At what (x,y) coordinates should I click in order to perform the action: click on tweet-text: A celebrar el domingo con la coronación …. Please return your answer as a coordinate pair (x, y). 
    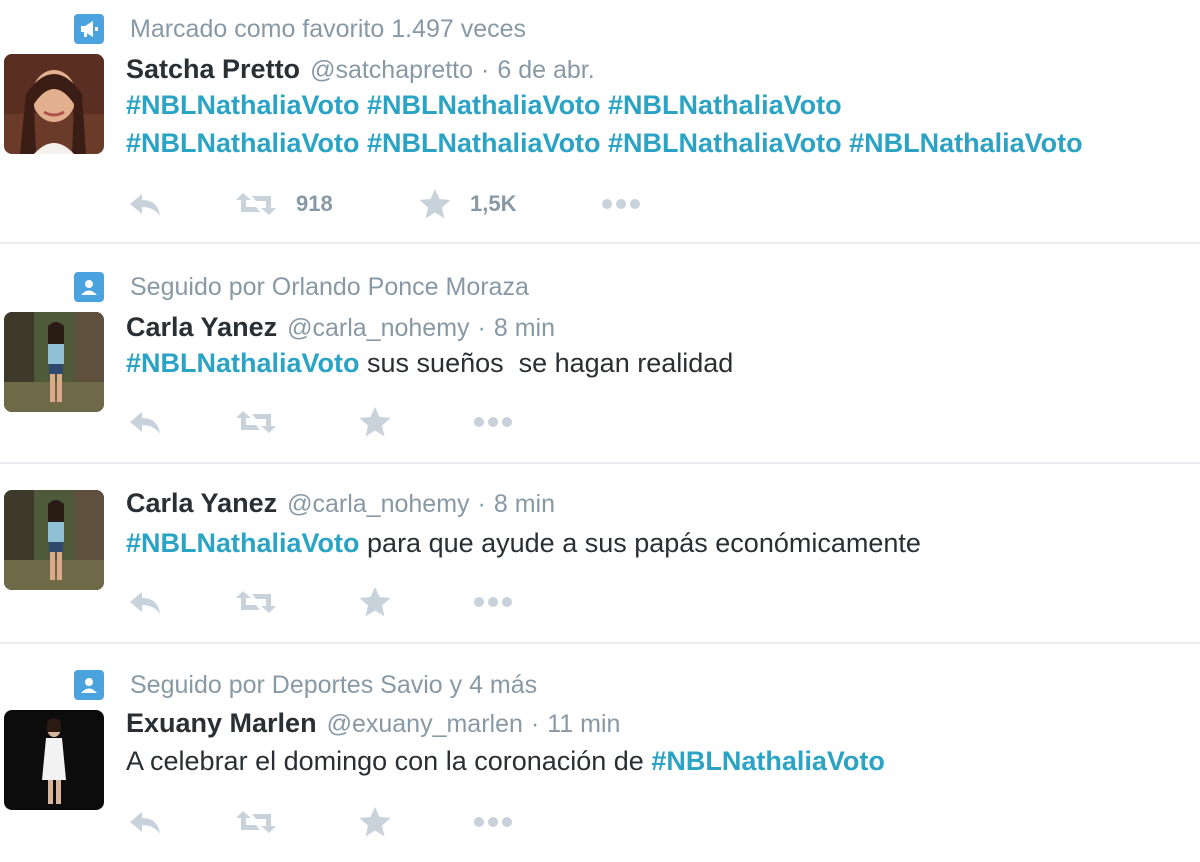
    Looking at the image, I should click on (505, 761).